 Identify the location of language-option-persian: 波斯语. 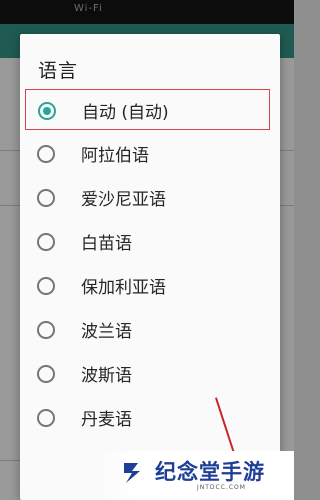
(147, 373).